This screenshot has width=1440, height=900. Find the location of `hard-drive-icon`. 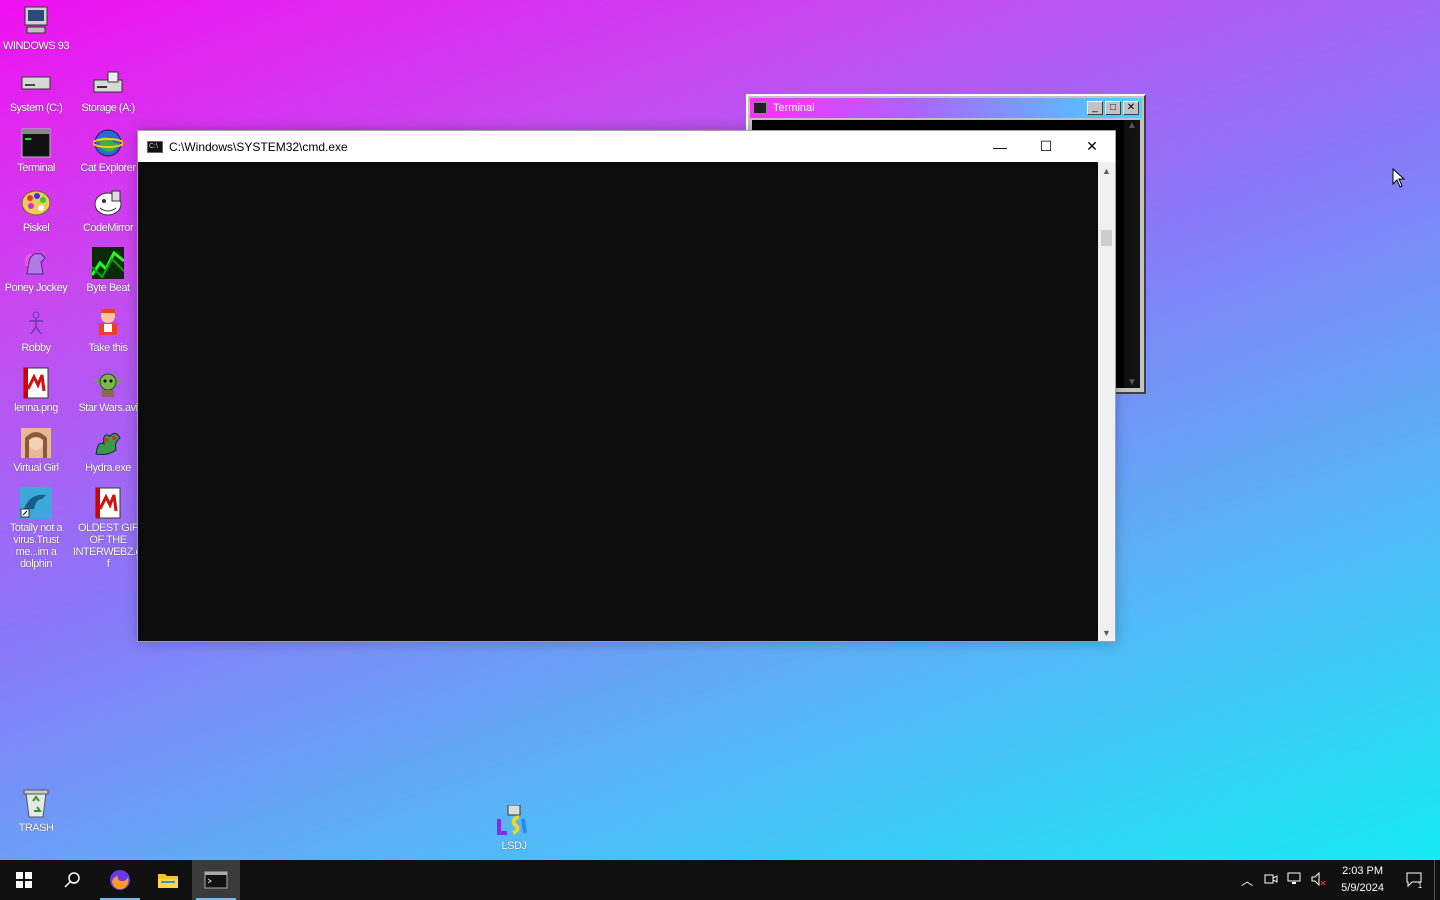

hard-drive-icon is located at coordinates (36, 83).